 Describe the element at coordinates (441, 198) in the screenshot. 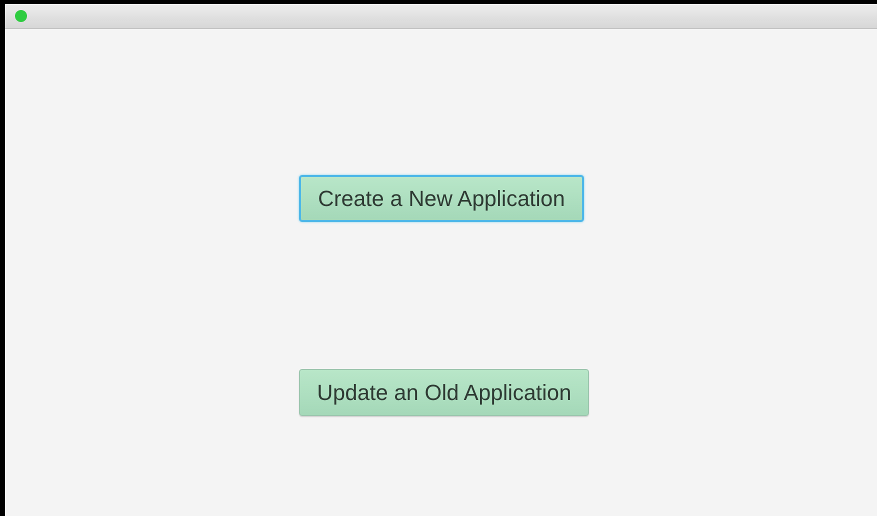

I see `application-button: Create a New Application` at that location.